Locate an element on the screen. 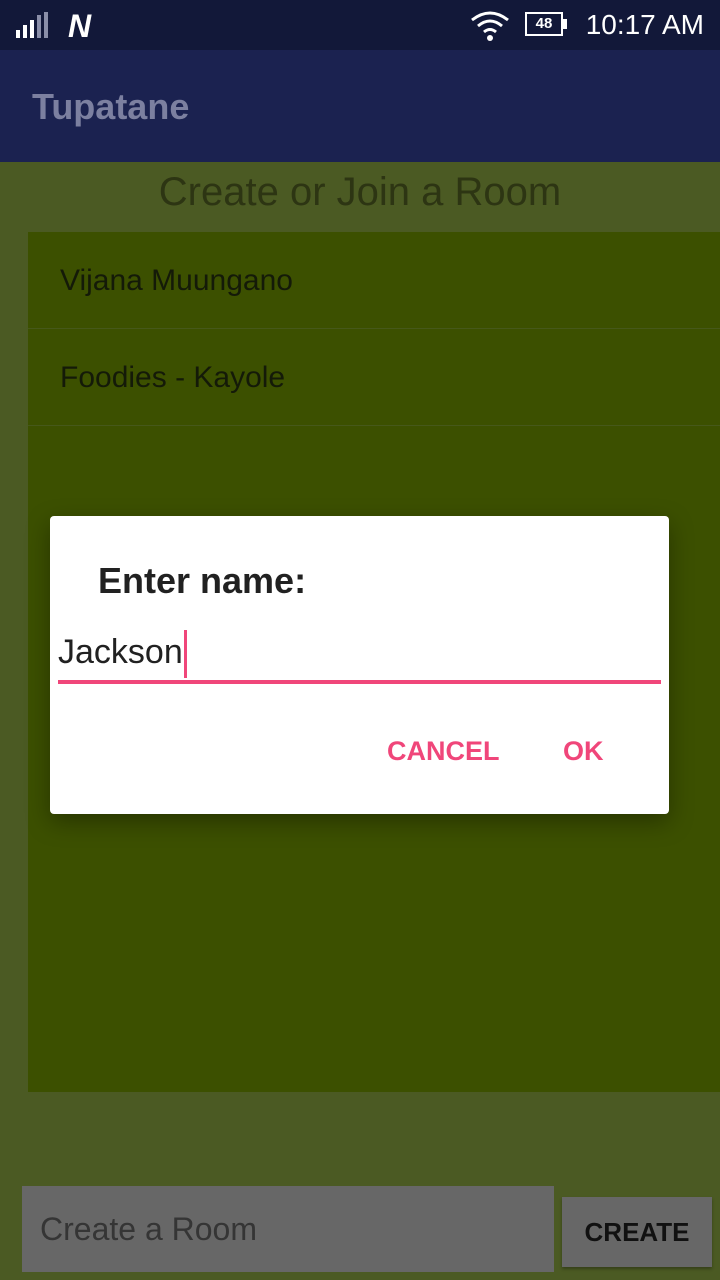 The image size is (720, 1280). room-list-item: Vijana Muungano is located at coordinates (374, 280).